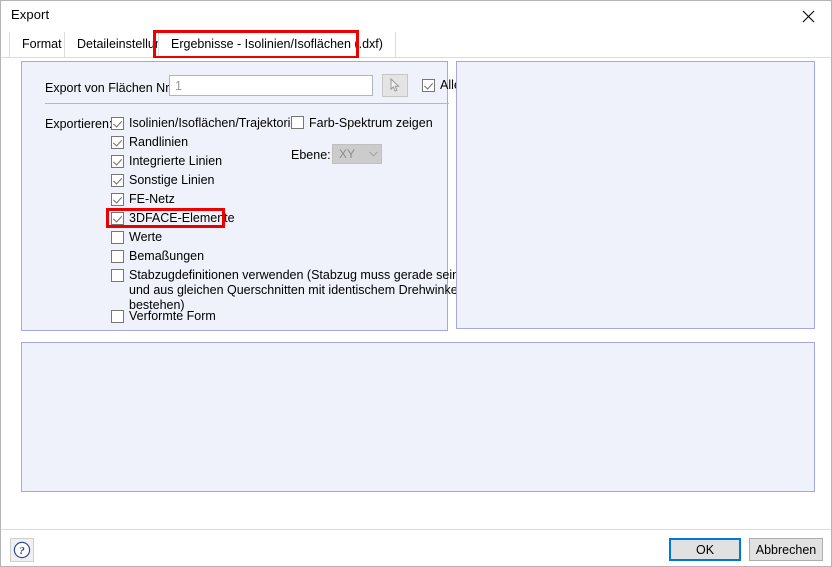 The image size is (832, 567). I want to click on checkbox-sonstige-linien: Sonstige Linien, so click(162, 180).